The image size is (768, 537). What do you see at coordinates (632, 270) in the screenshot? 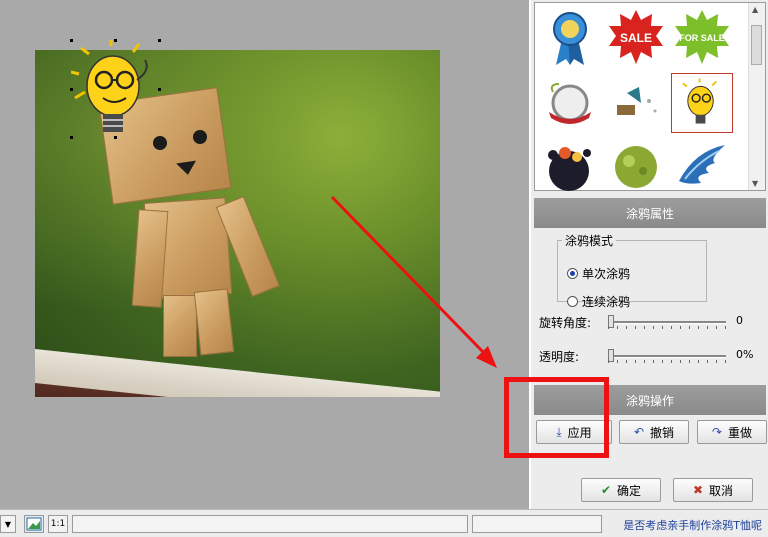
I see `mode-group: 涂鸦模式 单次涂鸦 连续涂鸦` at bounding box center [632, 270].